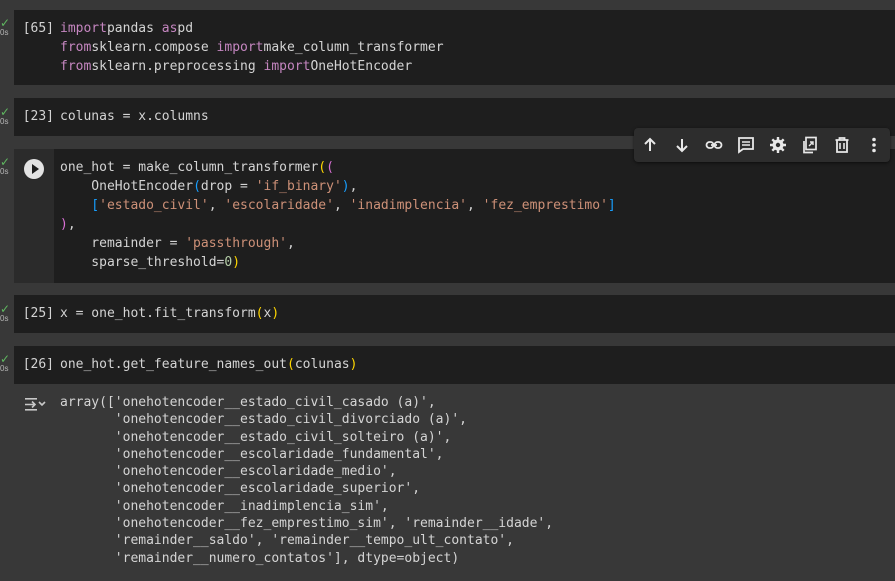  I want to click on code-token: ], so click(611, 205).